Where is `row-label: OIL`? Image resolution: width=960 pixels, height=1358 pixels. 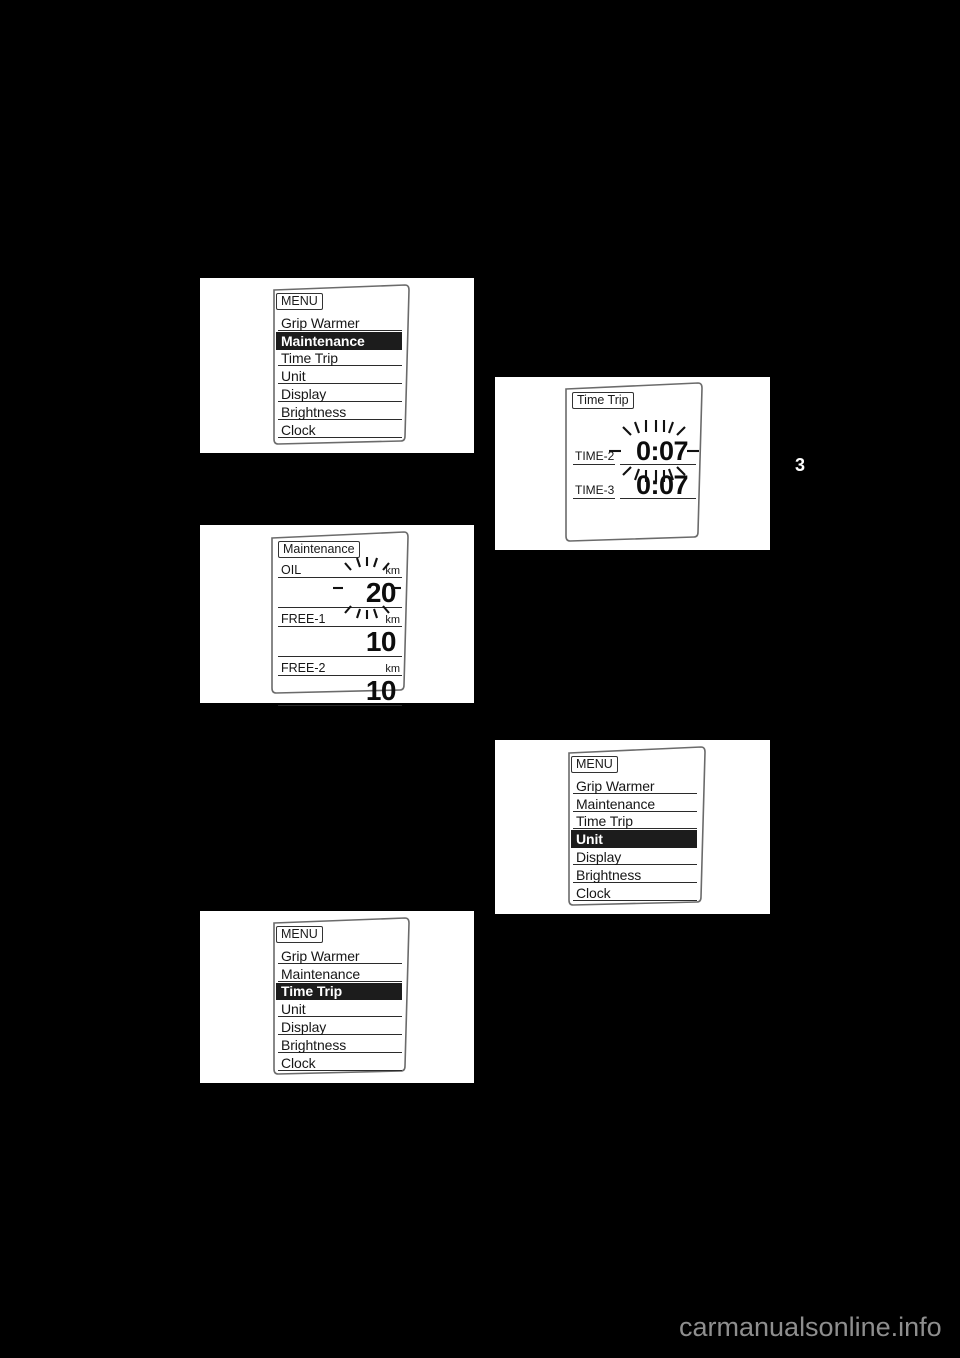
row-label: OIL is located at coordinates (291, 570).